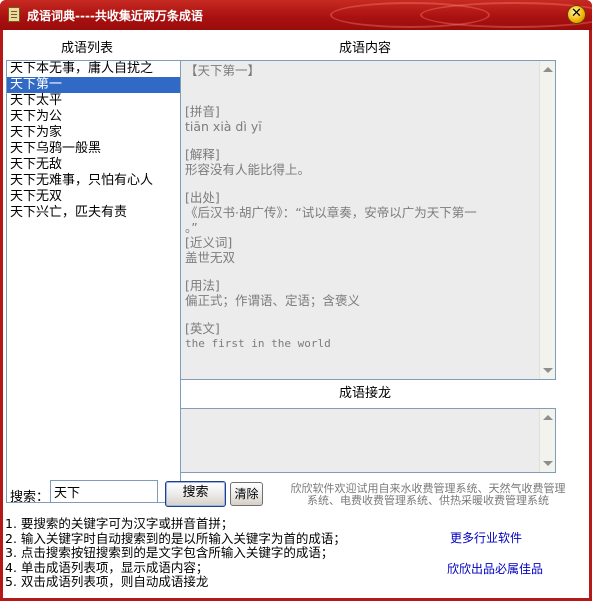 The height and width of the screenshot is (601, 592). I want to click on promo-line: 系统、电费收费管理系统、供热采暖收费管理系统, so click(428, 500).